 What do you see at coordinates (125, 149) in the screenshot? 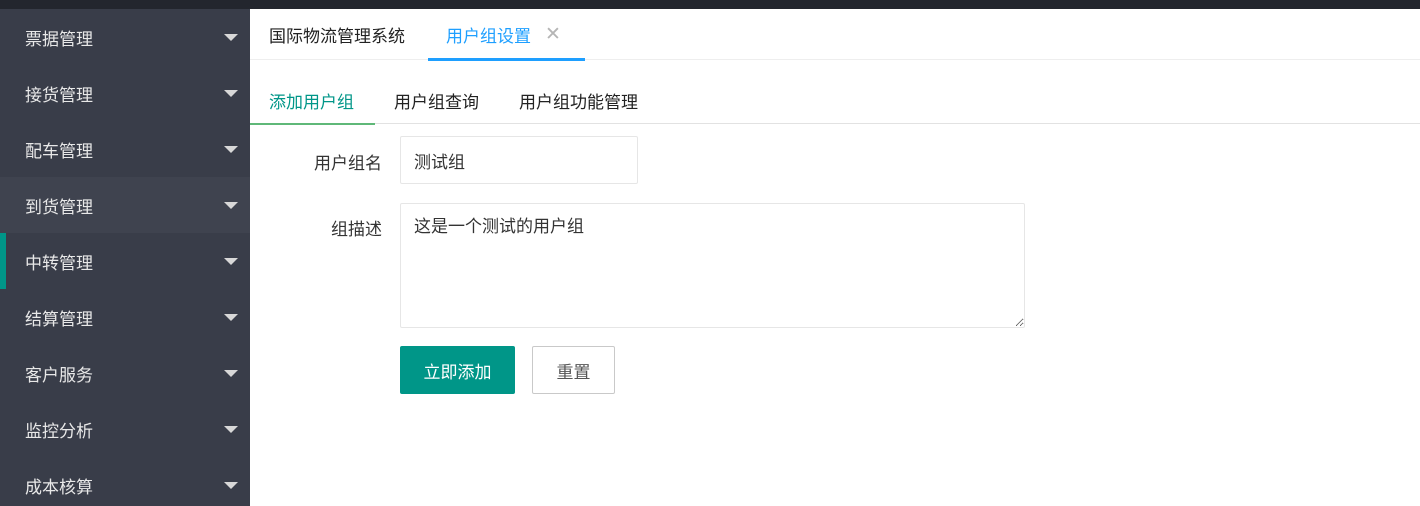
I see `sidebar-item-vehicle-assignment: 配车管理` at bounding box center [125, 149].